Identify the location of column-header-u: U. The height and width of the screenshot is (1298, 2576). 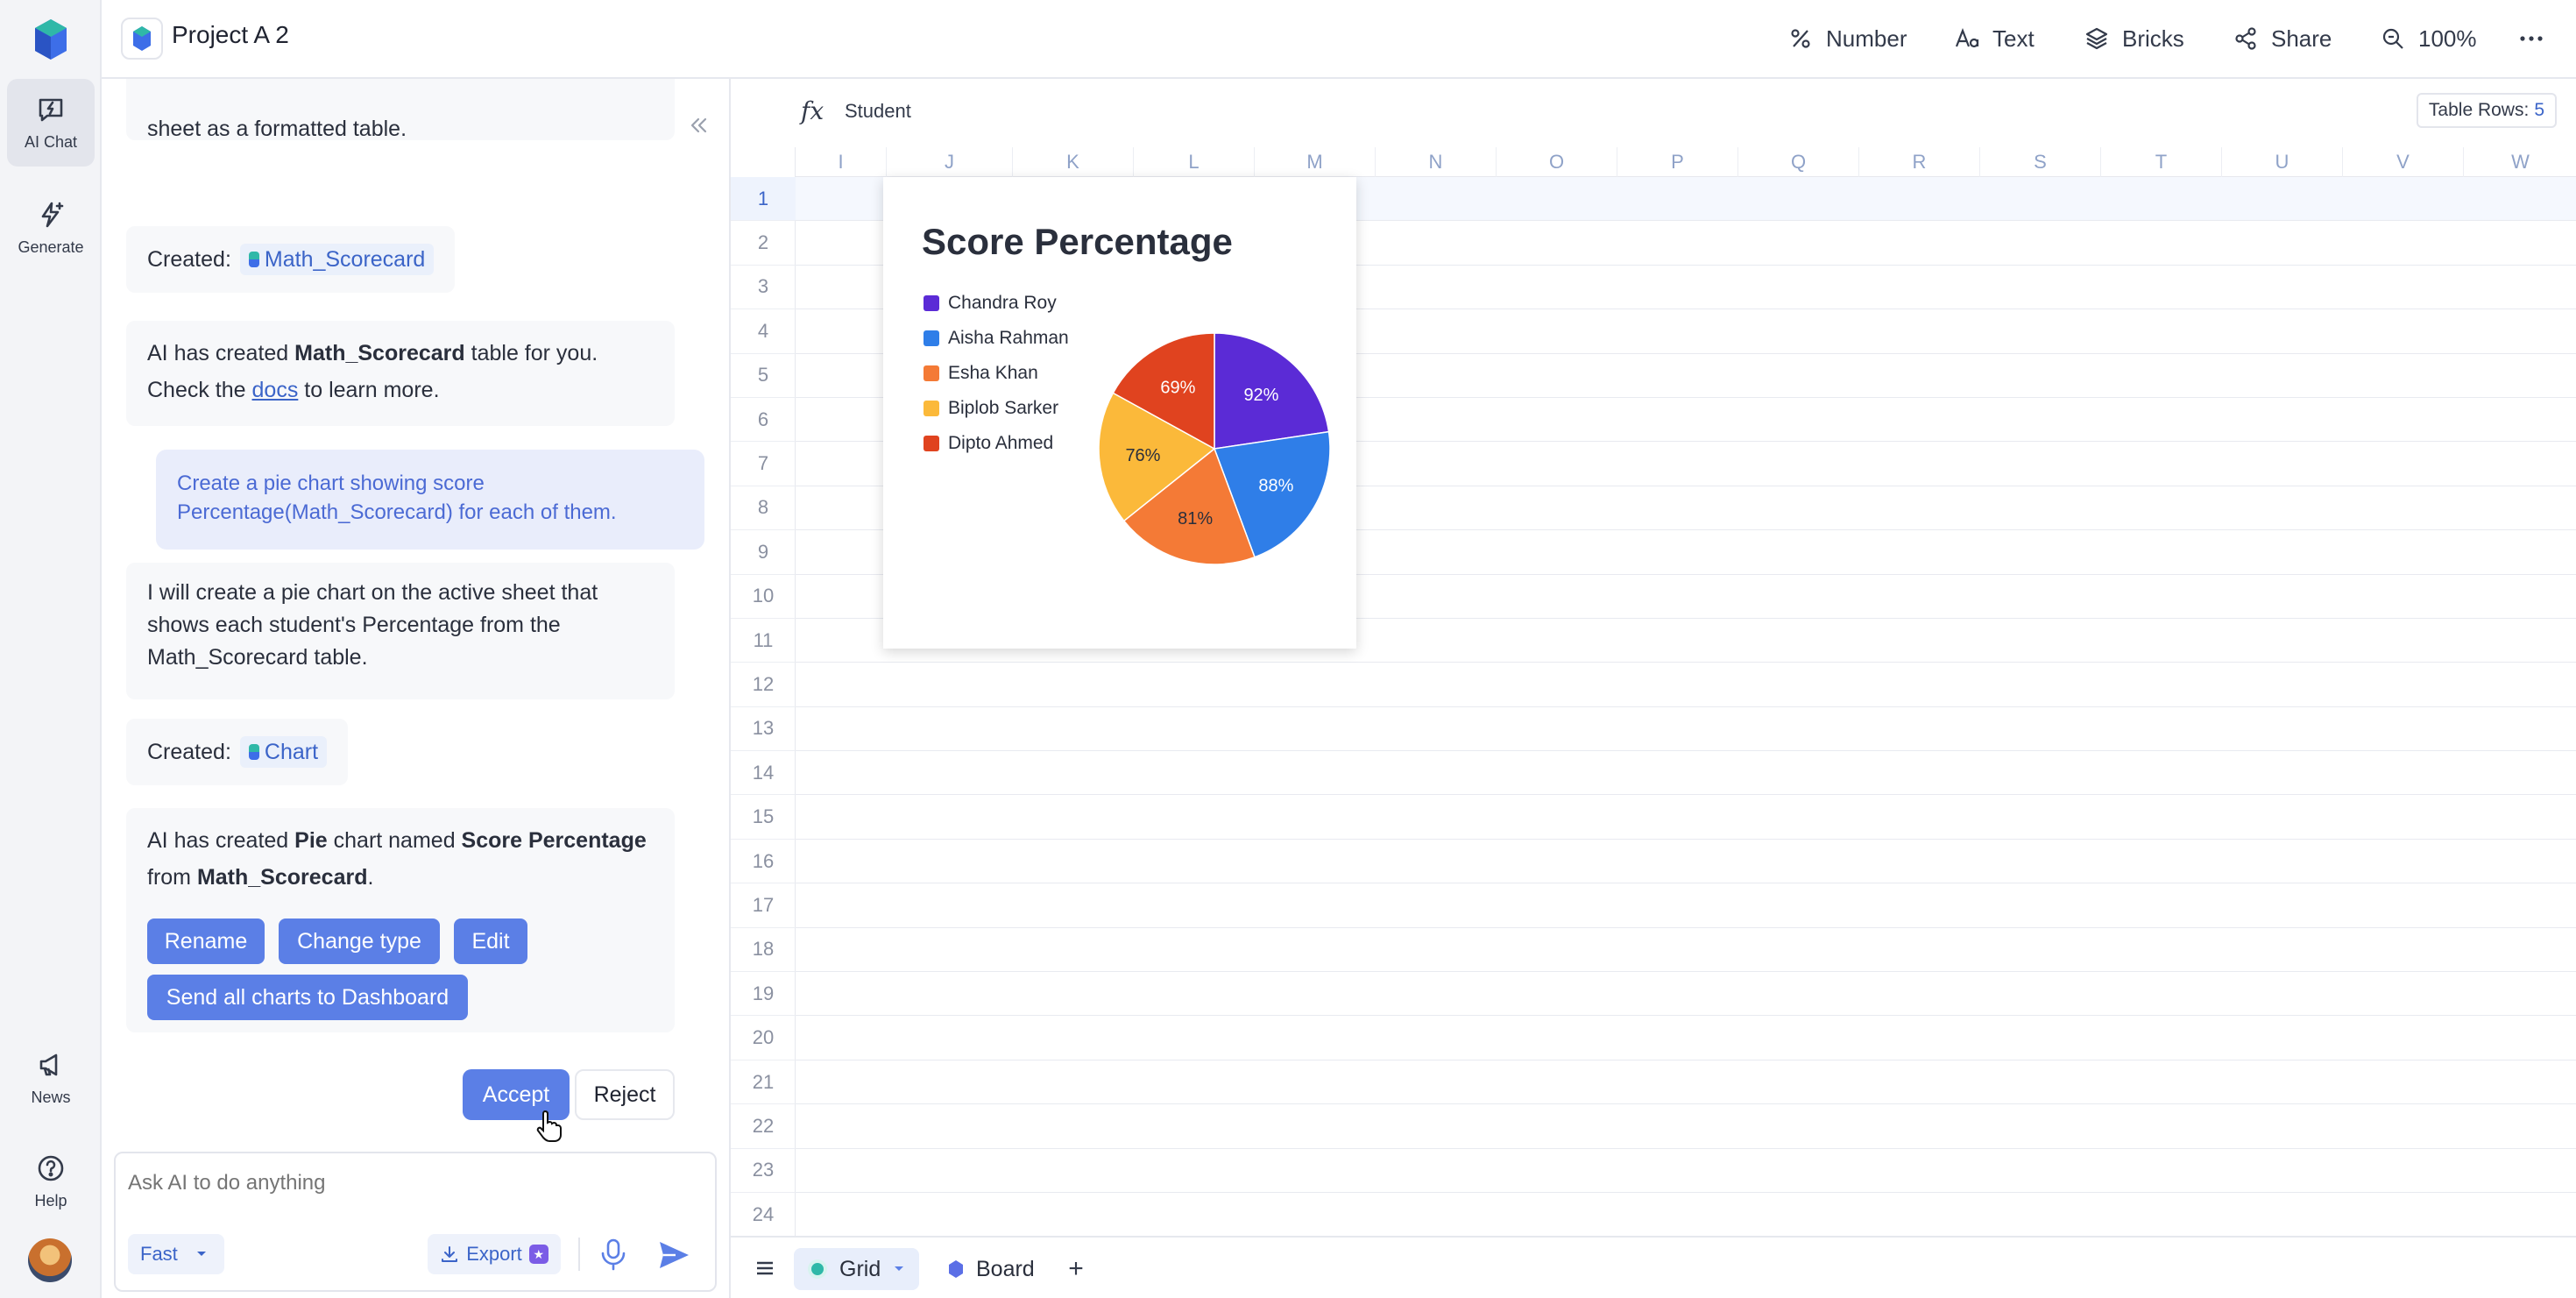
(2282, 162).